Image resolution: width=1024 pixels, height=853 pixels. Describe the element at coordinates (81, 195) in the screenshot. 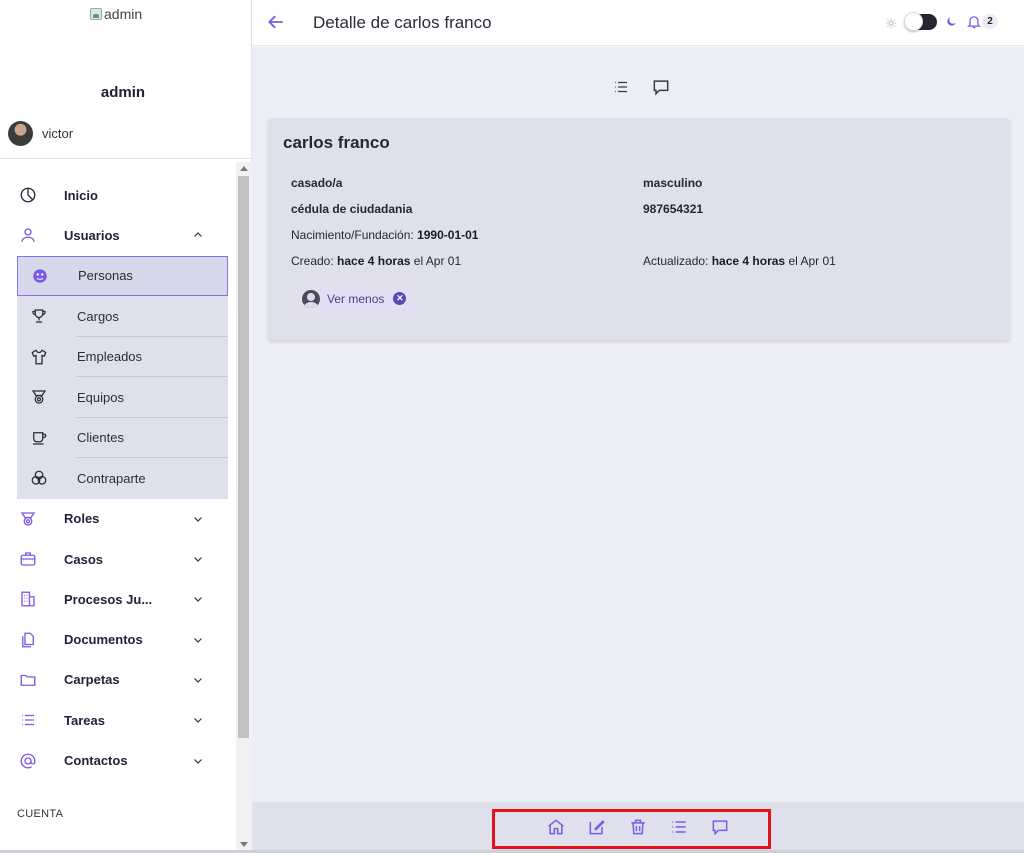

I see `sidebar-item-label: Inicio` at that location.